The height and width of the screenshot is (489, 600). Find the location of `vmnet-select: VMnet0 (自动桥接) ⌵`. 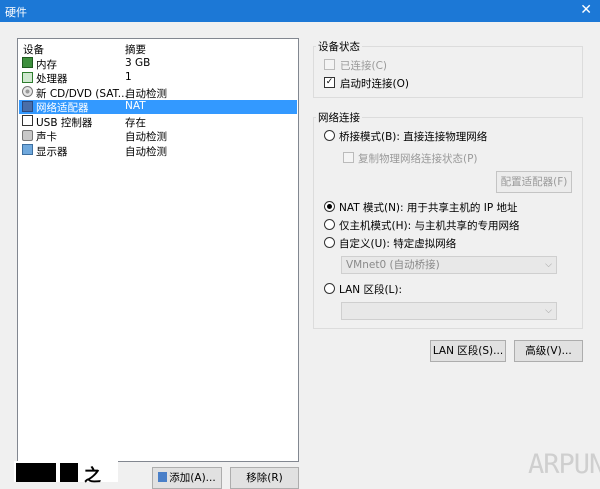

vmnet-select: VMnet0 (自动桥接) ⌵ is located at coordinates (449, 265).